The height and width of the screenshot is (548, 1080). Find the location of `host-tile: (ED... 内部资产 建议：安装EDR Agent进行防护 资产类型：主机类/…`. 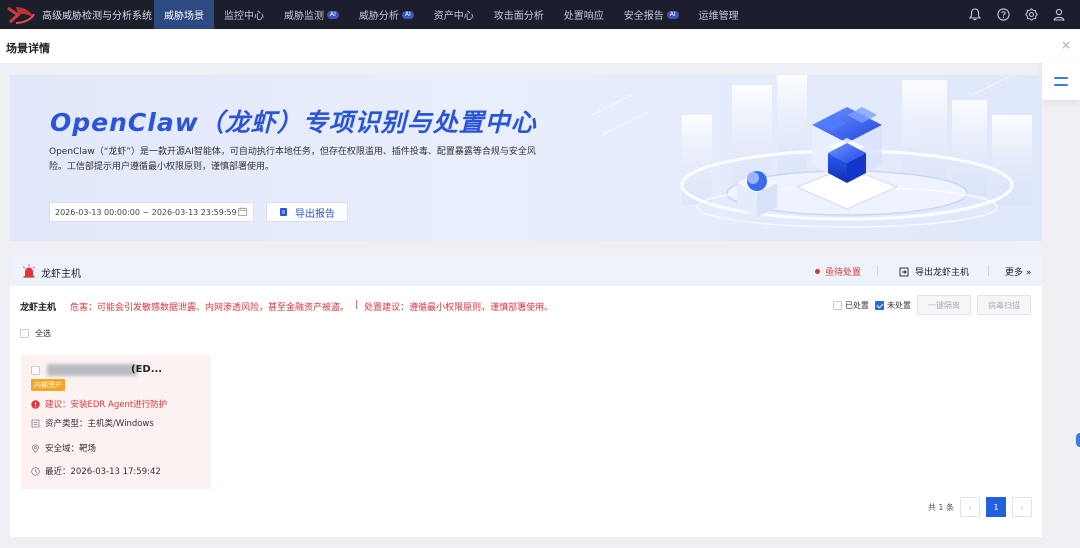

host-tile: (ED... 内部资产 建议：安装EDR Agent进行防护 资产类型：主机类/… is located at coordinates (116, 422).